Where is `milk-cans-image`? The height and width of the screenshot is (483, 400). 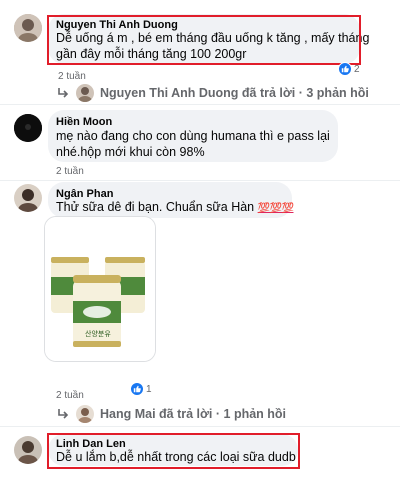
milk-cans-image is located at coordinates (100, 289).